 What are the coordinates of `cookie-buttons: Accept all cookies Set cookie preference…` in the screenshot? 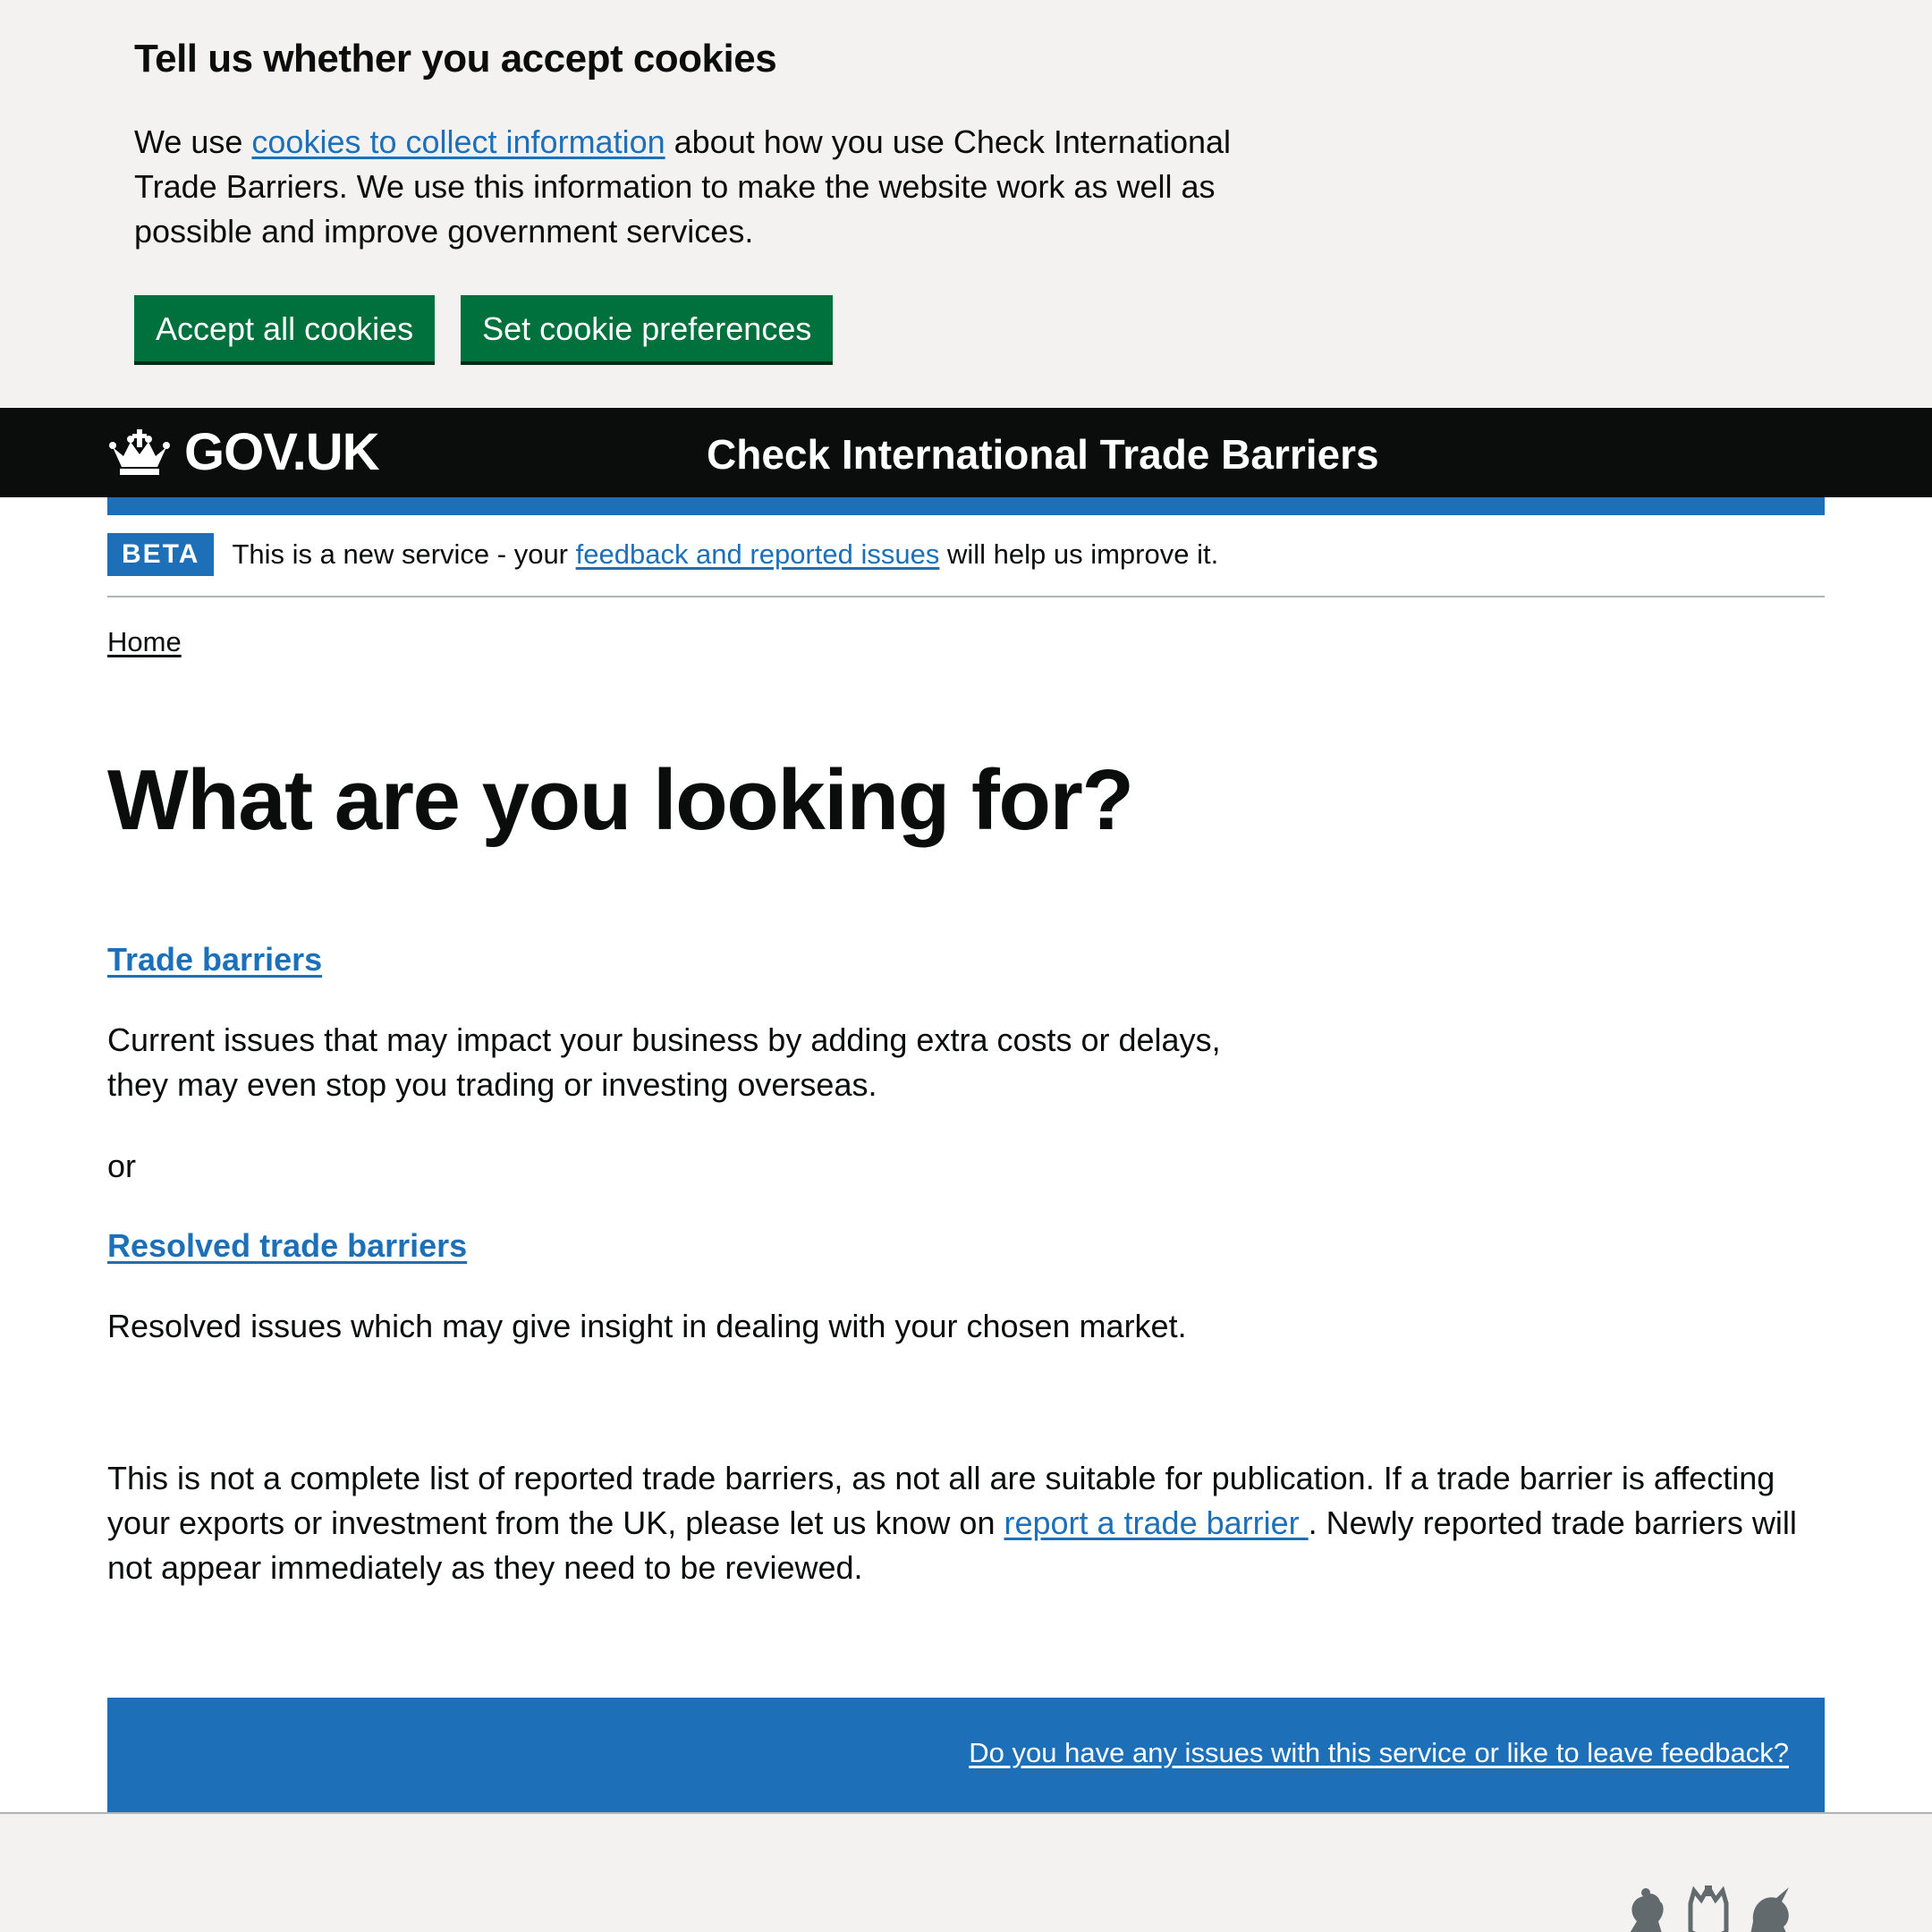 It's located at (484, 328).